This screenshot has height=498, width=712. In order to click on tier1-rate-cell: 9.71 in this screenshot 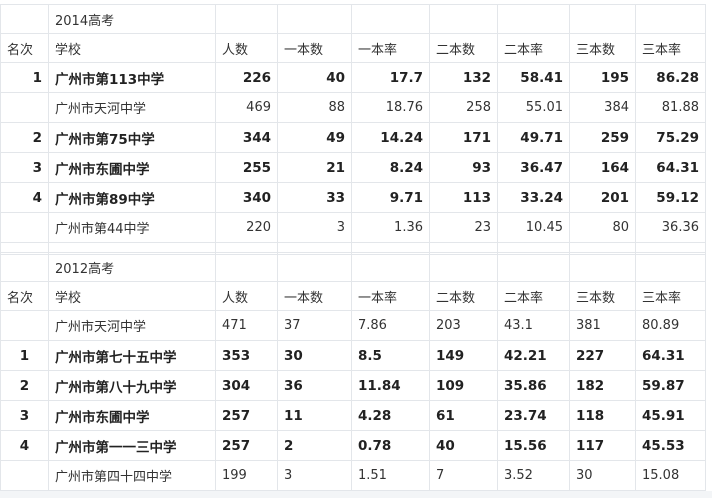, I will do `click(390, 197)`.